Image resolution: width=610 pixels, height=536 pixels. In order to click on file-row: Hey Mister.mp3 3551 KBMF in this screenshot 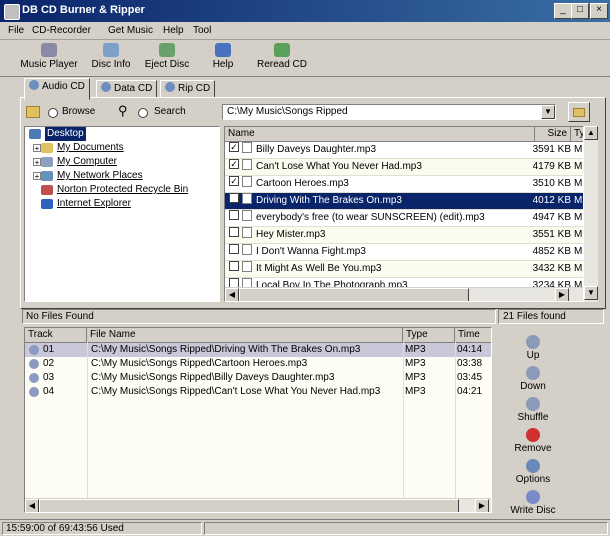, I will do `click(404, 235)`.